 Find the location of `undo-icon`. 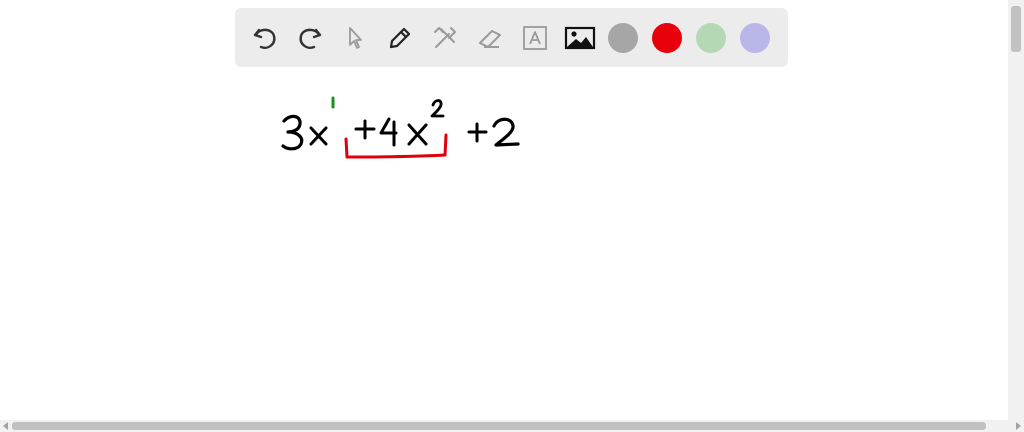

undo-icon is located at coordinates (264, 38).